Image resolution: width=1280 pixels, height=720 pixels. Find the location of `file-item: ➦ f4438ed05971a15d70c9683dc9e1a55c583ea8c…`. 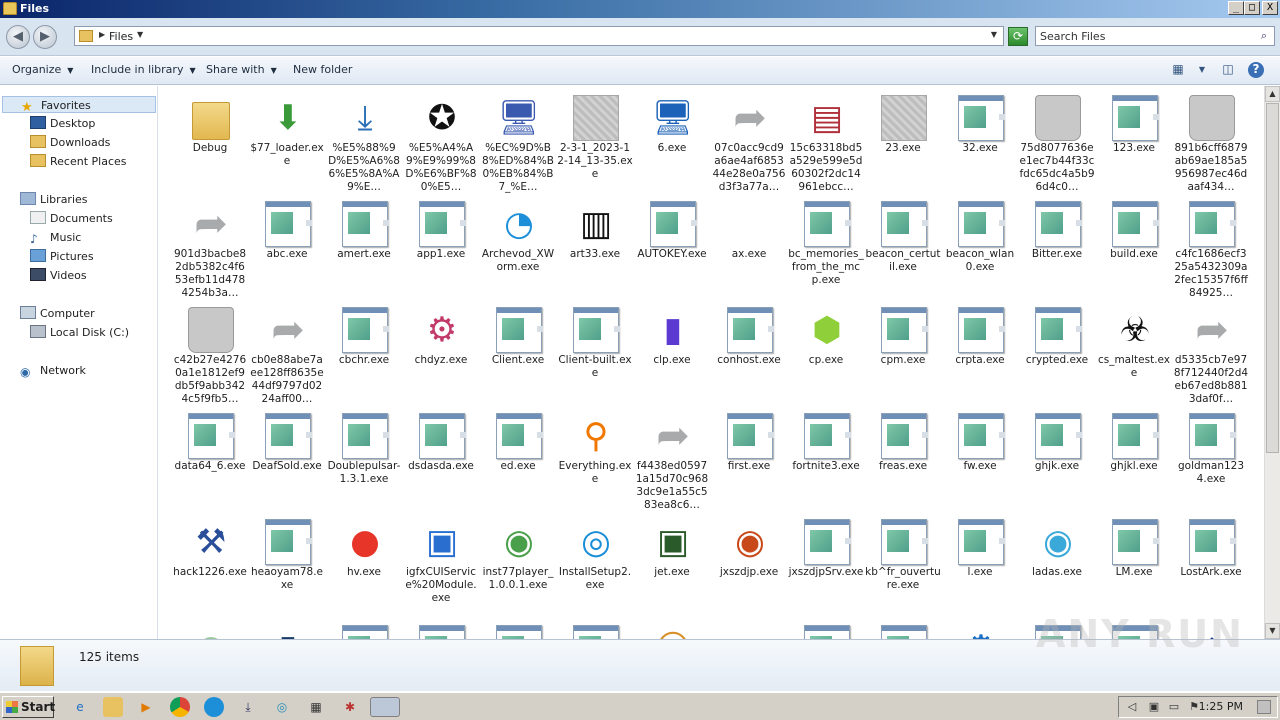

file-item: ➦ f4438ed05971a15d70c9683dc9e1a55c583ea8c… is located at coordinates (671, 463).